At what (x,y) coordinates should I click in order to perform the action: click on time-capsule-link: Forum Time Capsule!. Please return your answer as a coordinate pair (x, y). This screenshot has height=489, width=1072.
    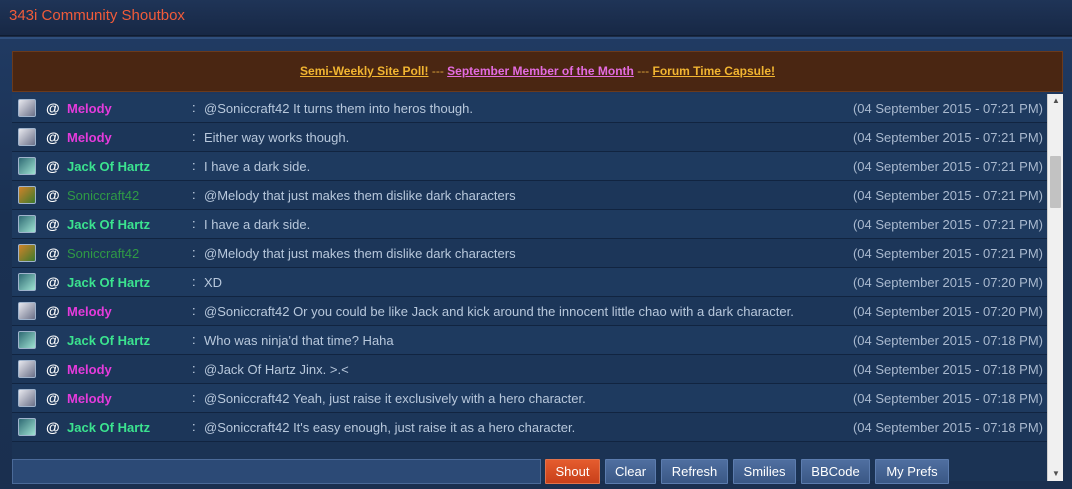
    Looking at the image, I should click on (714, 71).